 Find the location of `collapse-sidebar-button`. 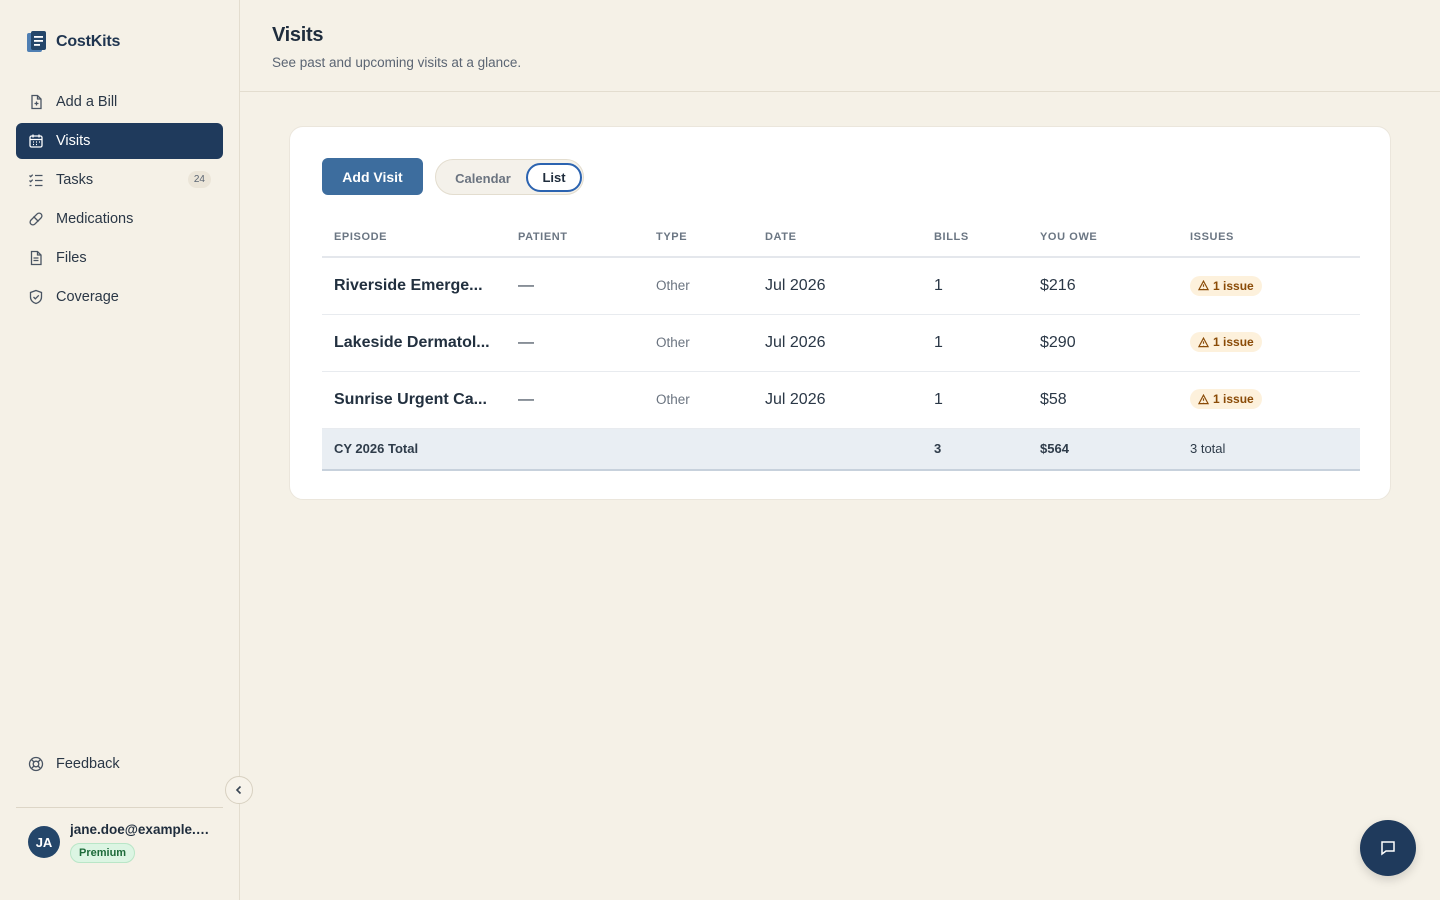

collapse-sidebar-button is located at coordinates (239, 790).